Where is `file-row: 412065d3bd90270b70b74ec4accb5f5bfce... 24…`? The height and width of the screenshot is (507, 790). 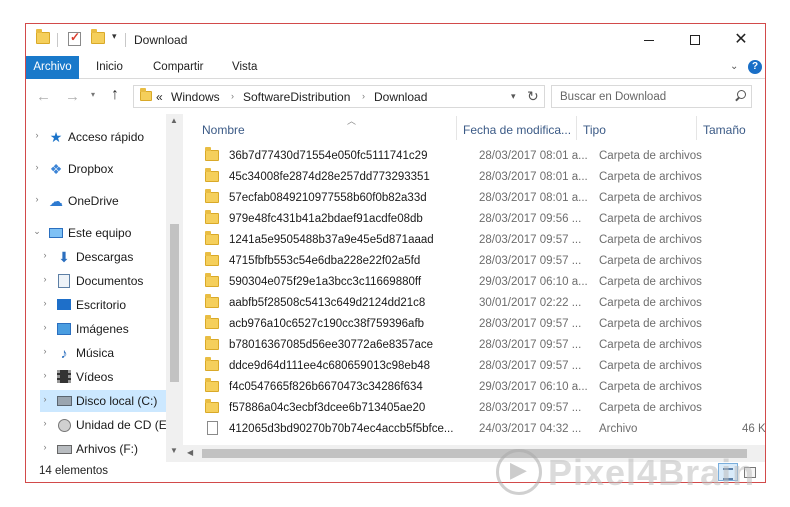 file-row: 412065d3bd90270b70b74ec4accb5f5bfce... 24… is located at coordinates (479, 428).